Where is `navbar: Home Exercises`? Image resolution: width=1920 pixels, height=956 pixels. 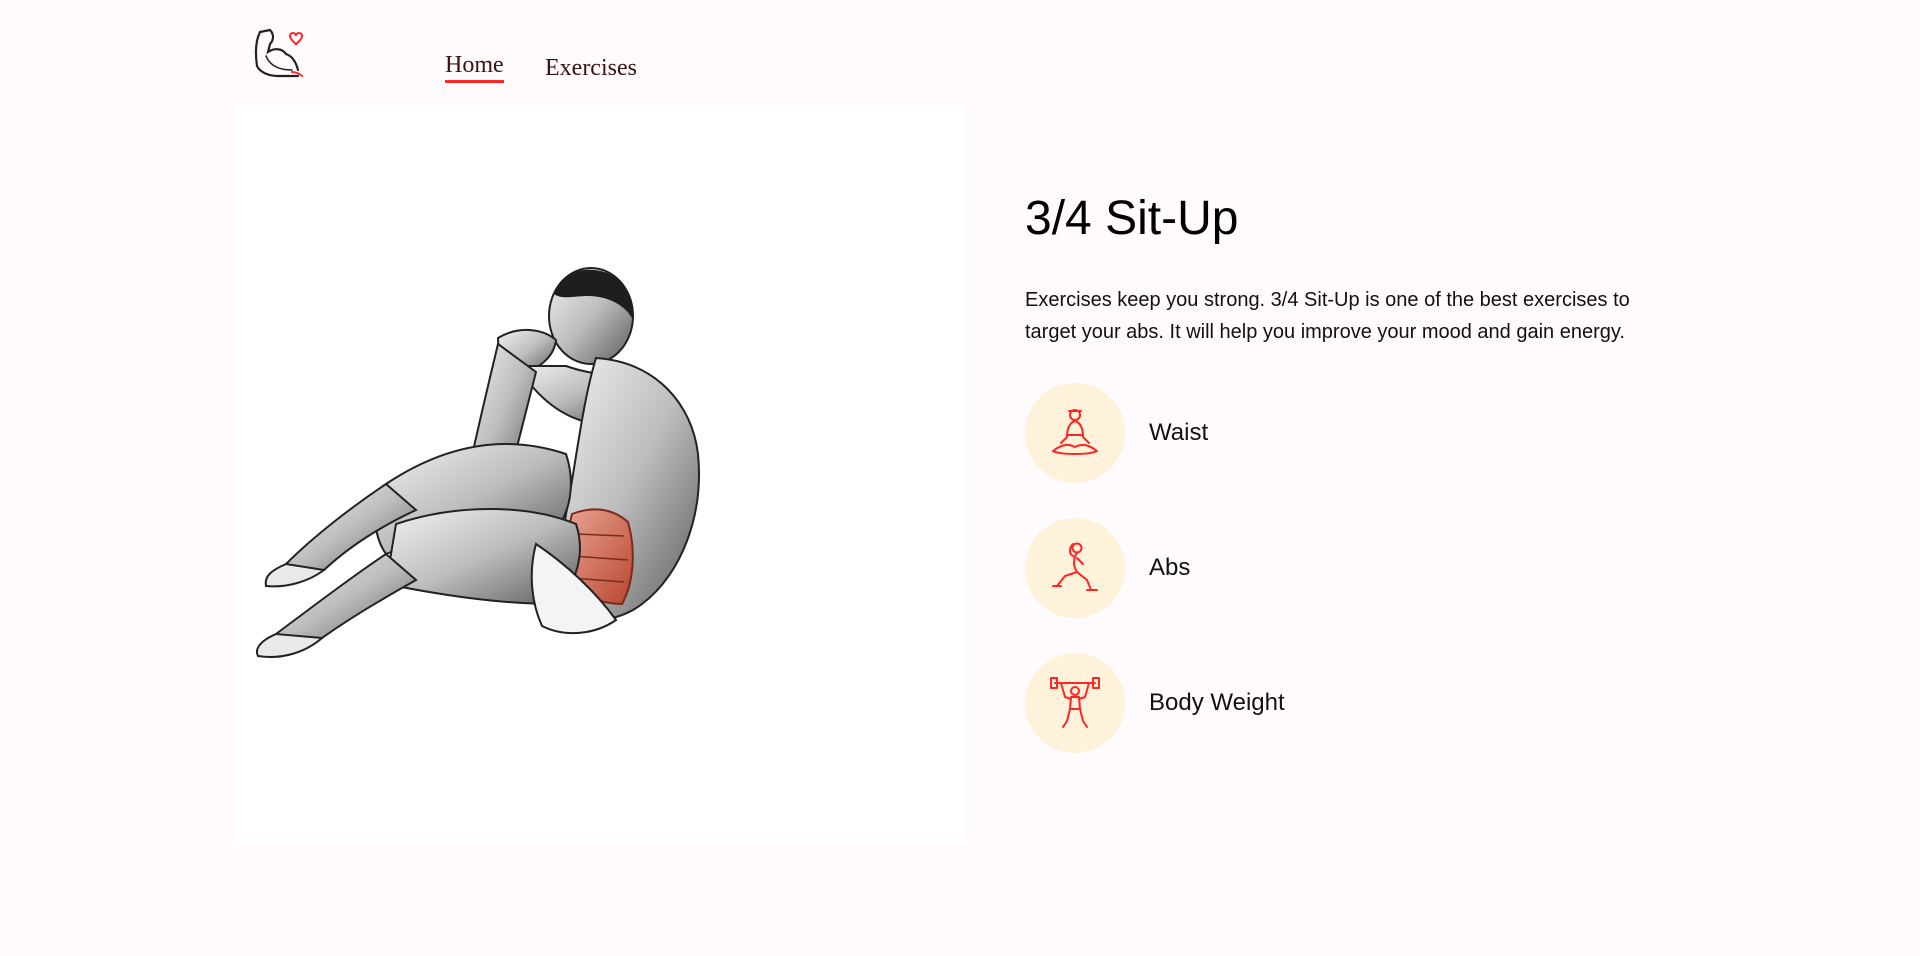 navbar: Home Exercises is located at coordinates (960, 50).